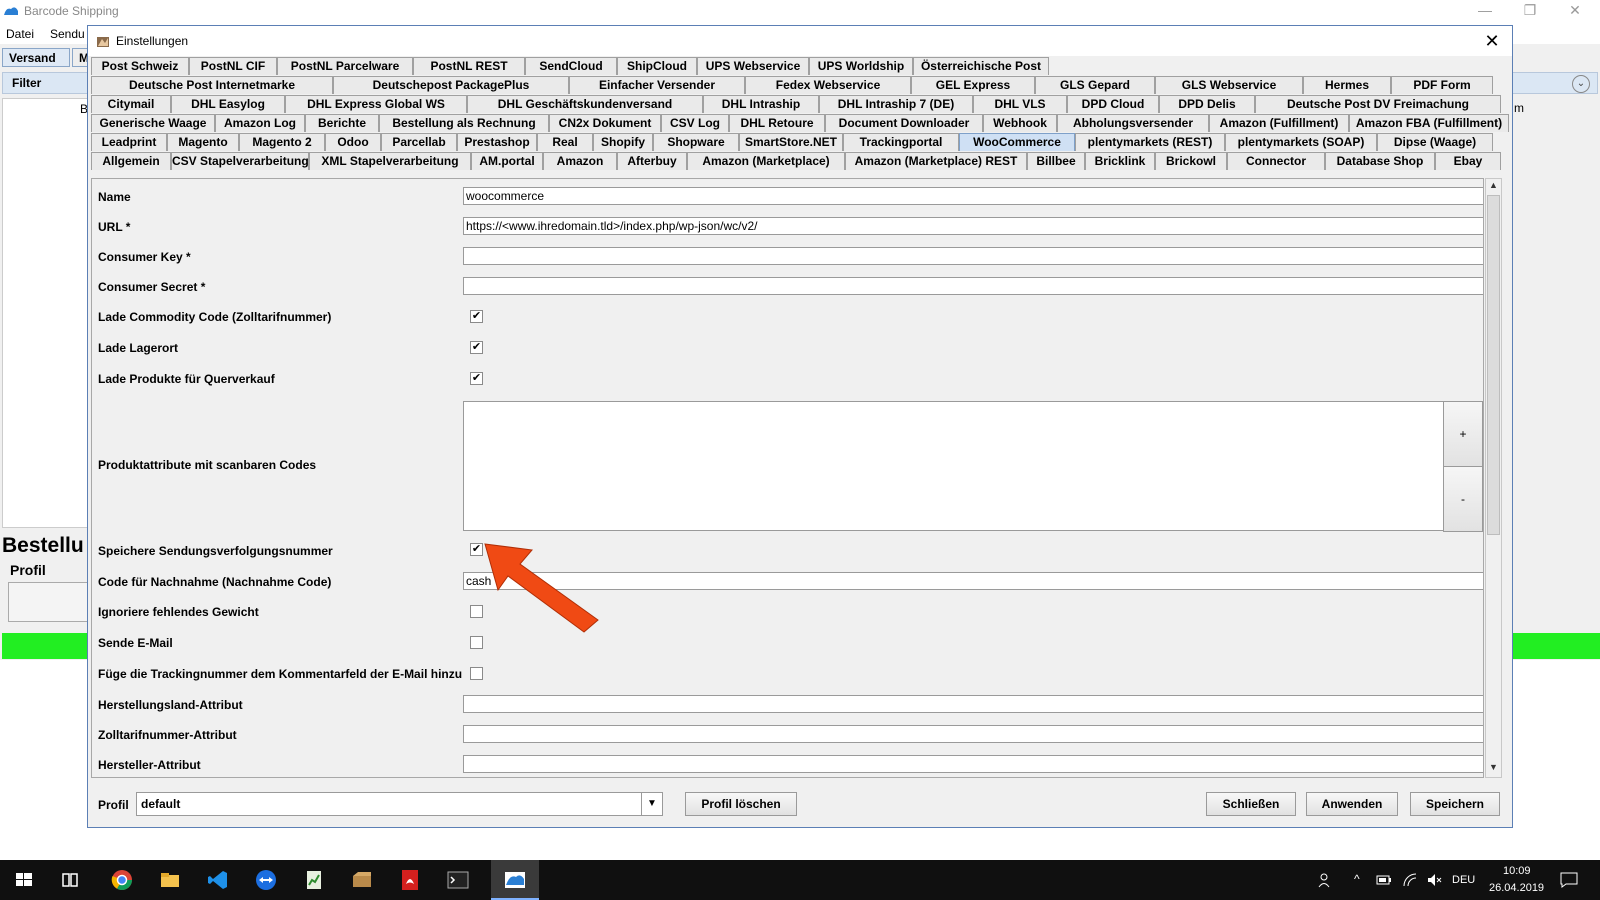 The image size is (1600, 900). What do you see at coordinates (896, 104) in the screenshot?
I see `tab-dhl-intraship-7-de: DHL Intraship 7 (DE)` at bounding box center [896, 104].